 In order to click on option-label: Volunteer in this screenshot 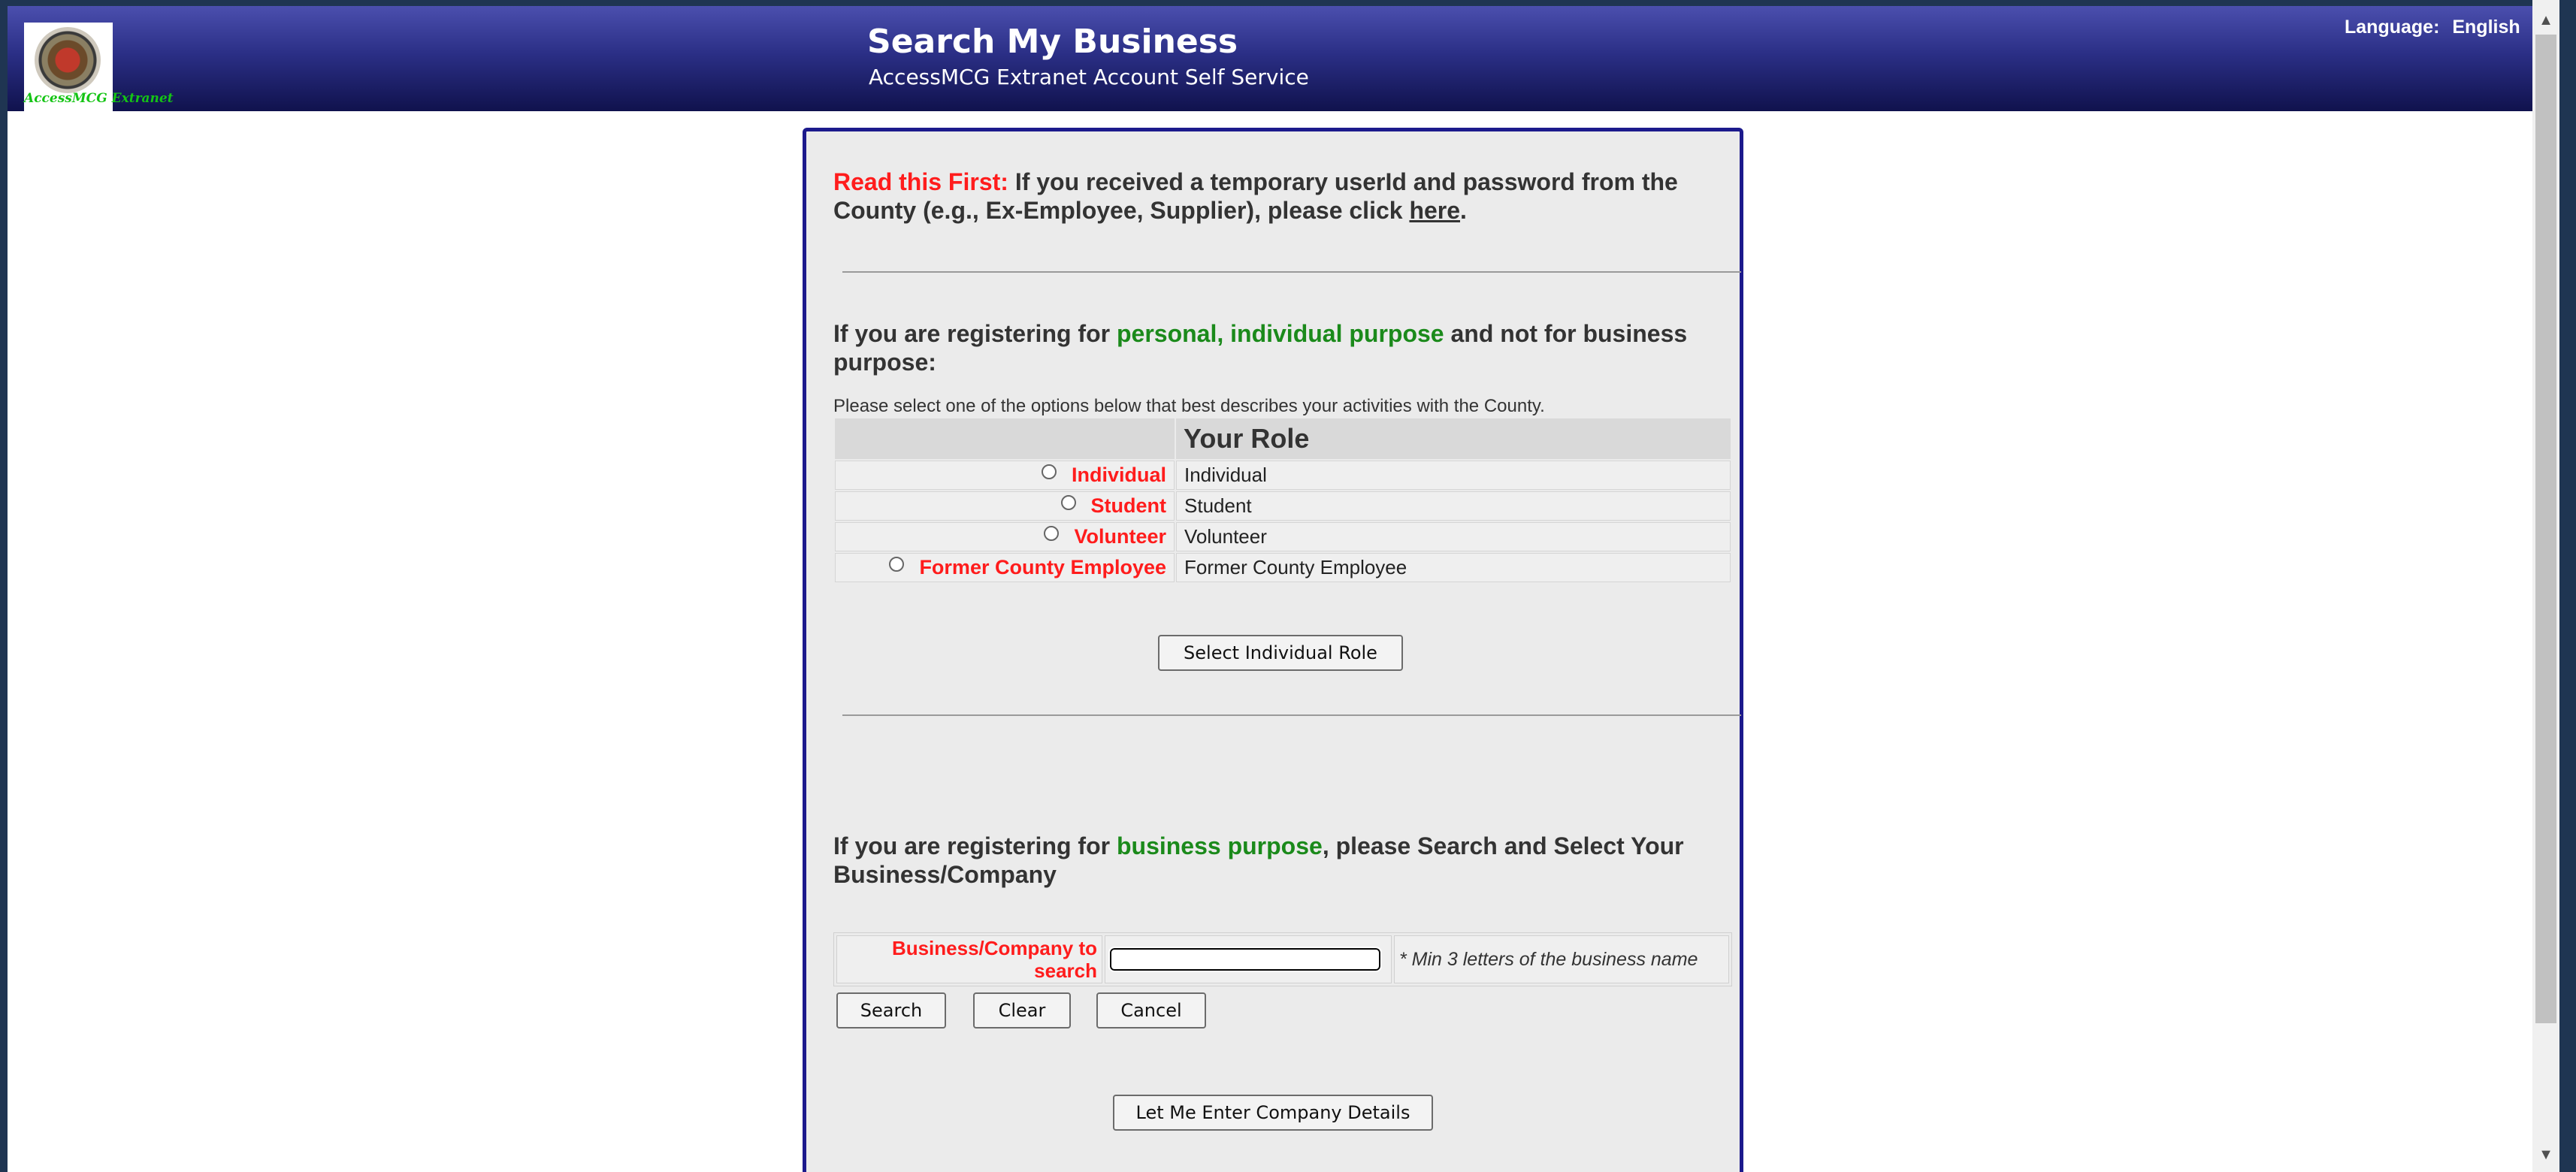, I will do `click(1120, 536)`.